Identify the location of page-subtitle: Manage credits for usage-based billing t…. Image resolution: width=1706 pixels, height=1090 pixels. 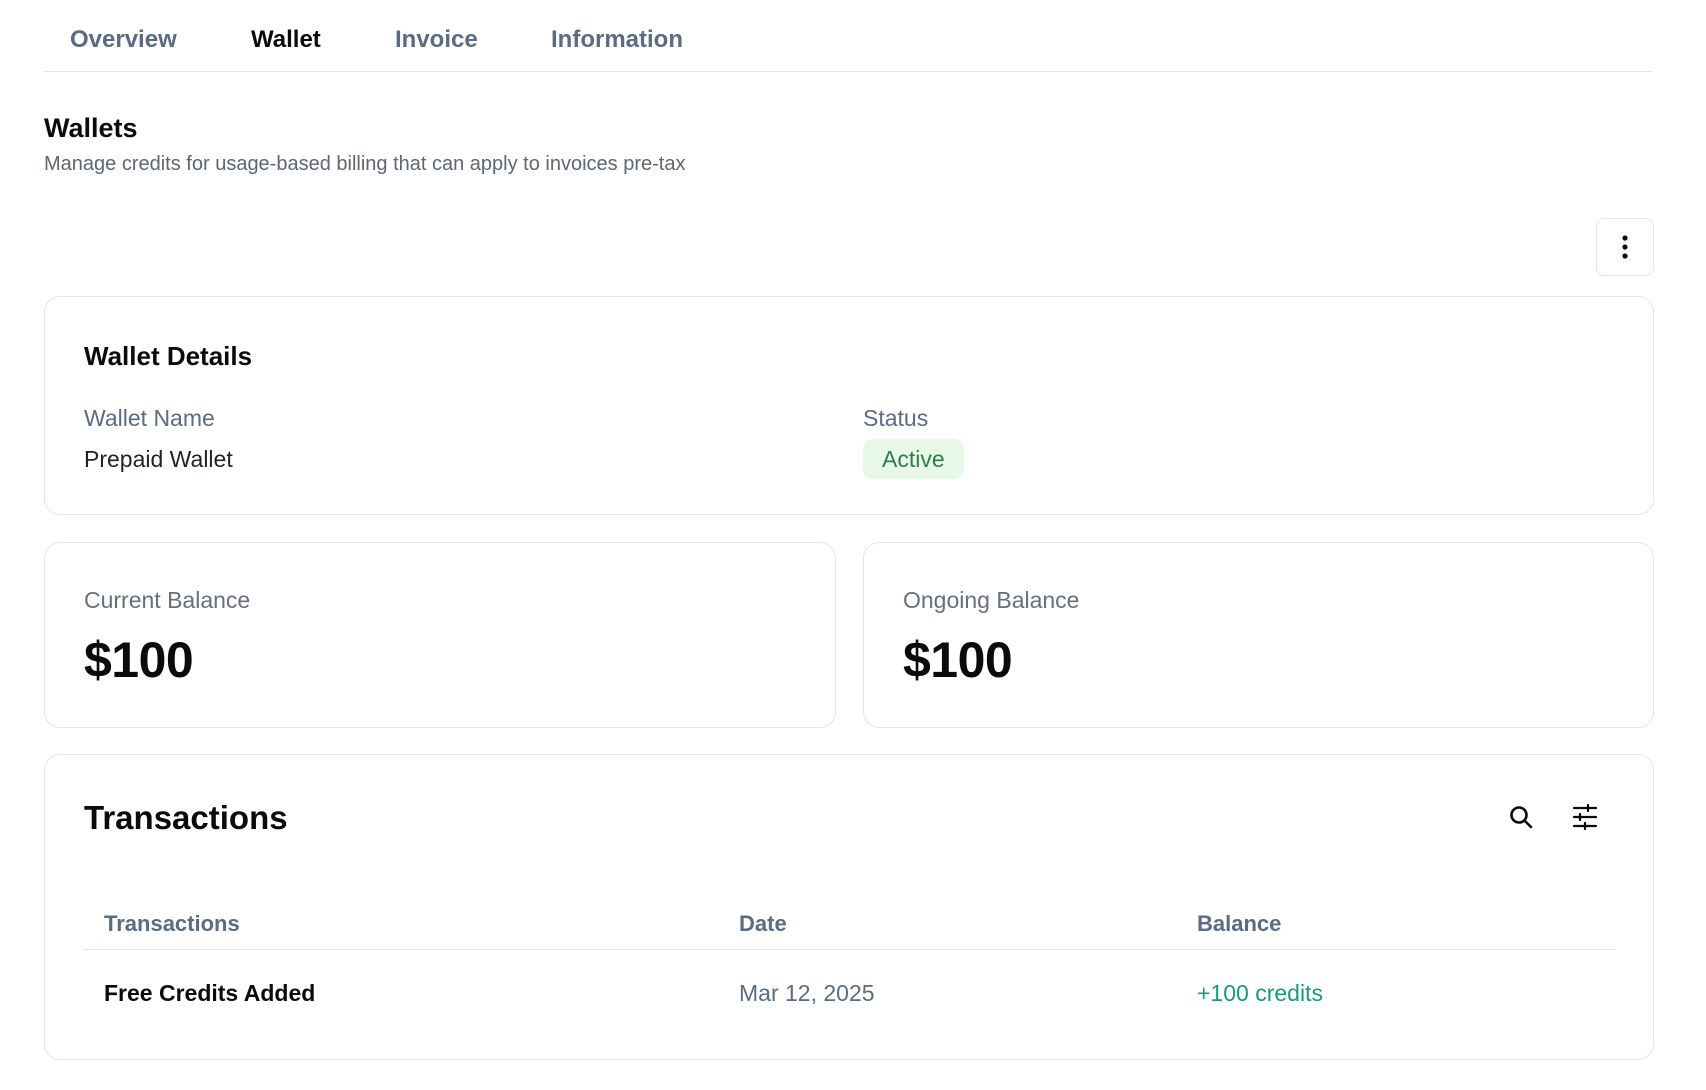
(365, 164).